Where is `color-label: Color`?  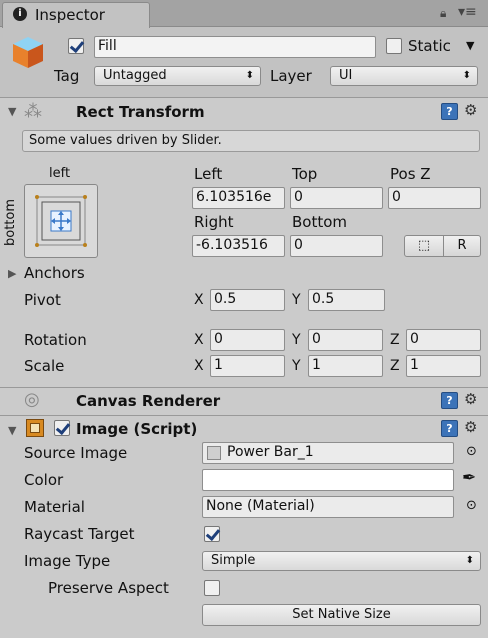
color-label: Color is located at coordinates (44, 480).